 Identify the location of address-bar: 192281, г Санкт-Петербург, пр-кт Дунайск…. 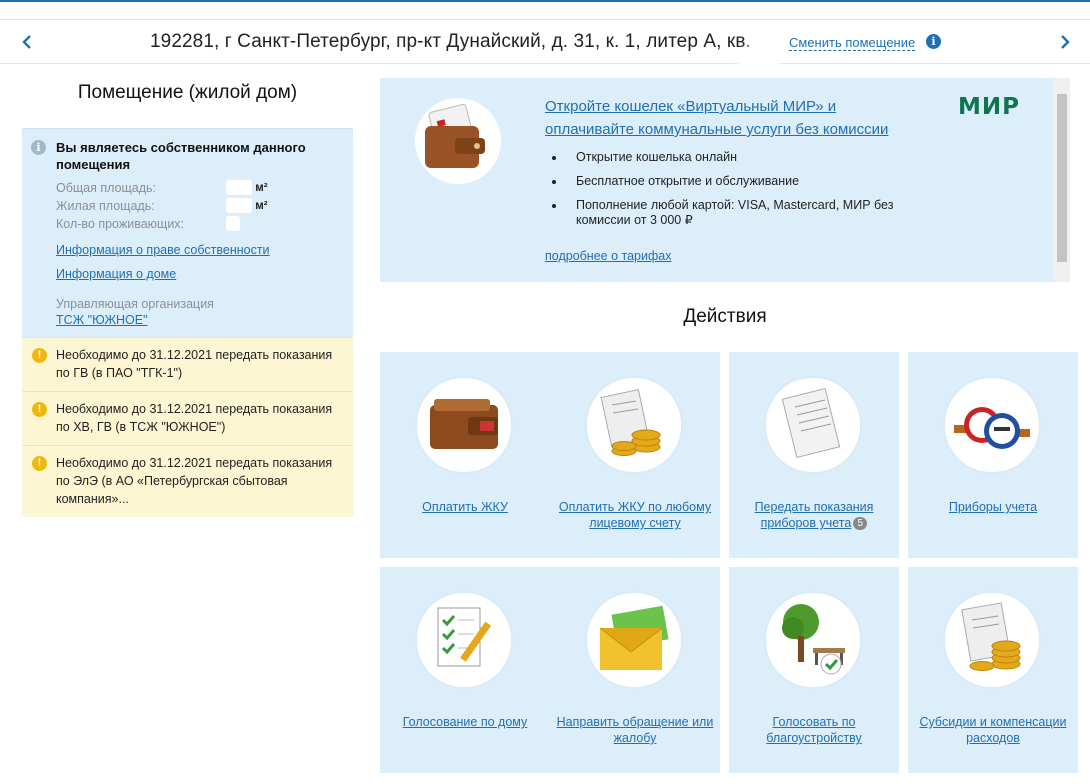
(545, 47).